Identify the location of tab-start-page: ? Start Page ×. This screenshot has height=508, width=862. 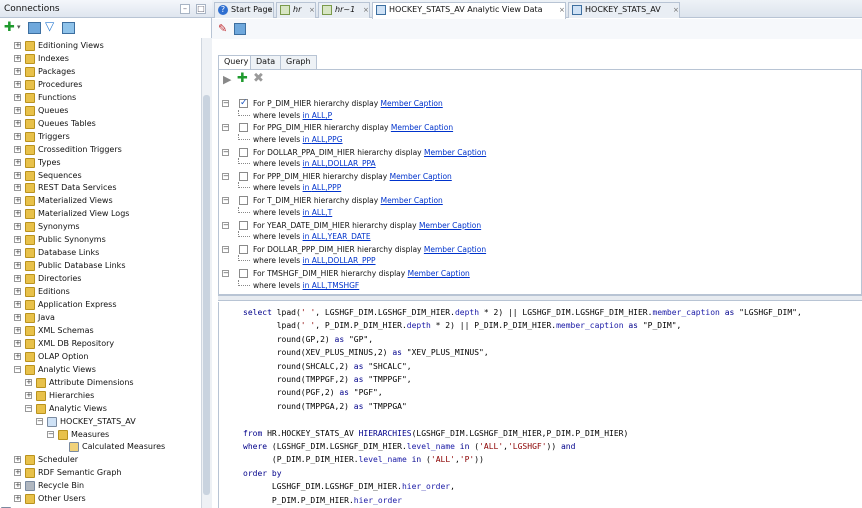
(244, 10).